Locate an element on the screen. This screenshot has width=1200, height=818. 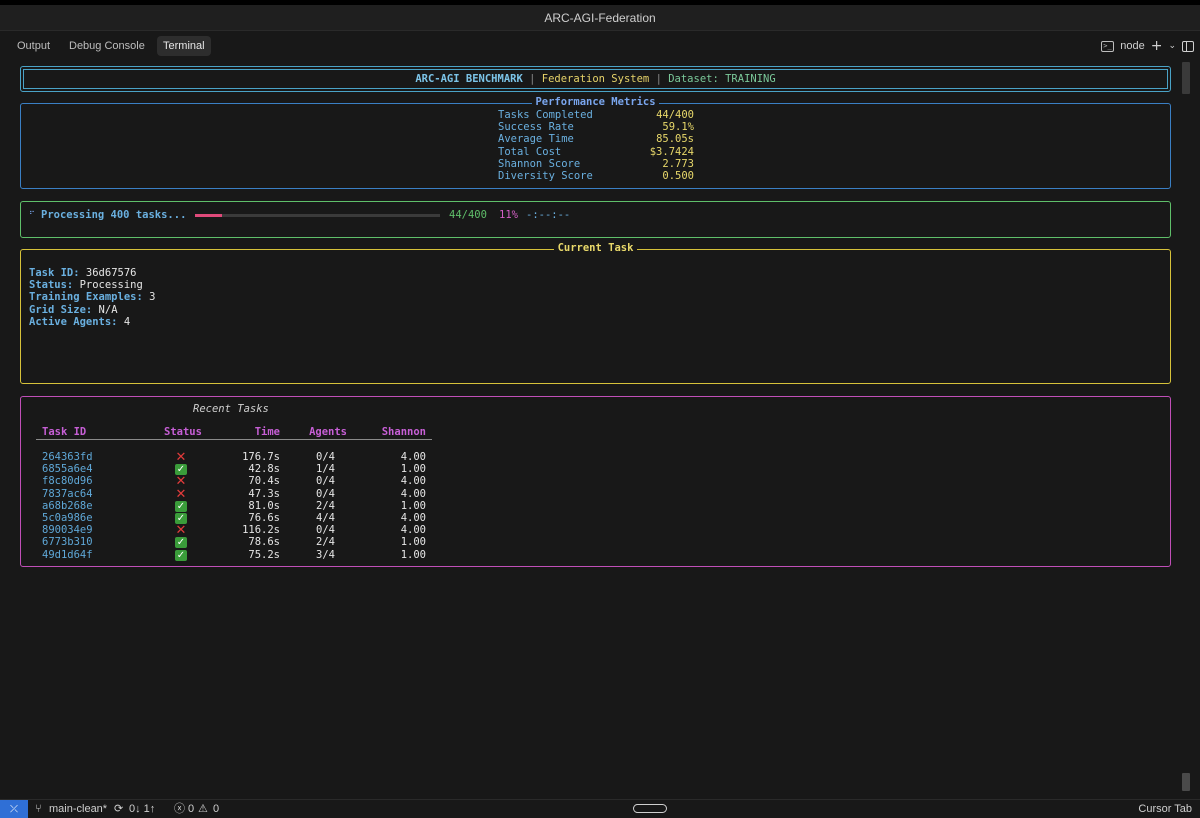
field-key: Status: is located at coordinates (51, 285).